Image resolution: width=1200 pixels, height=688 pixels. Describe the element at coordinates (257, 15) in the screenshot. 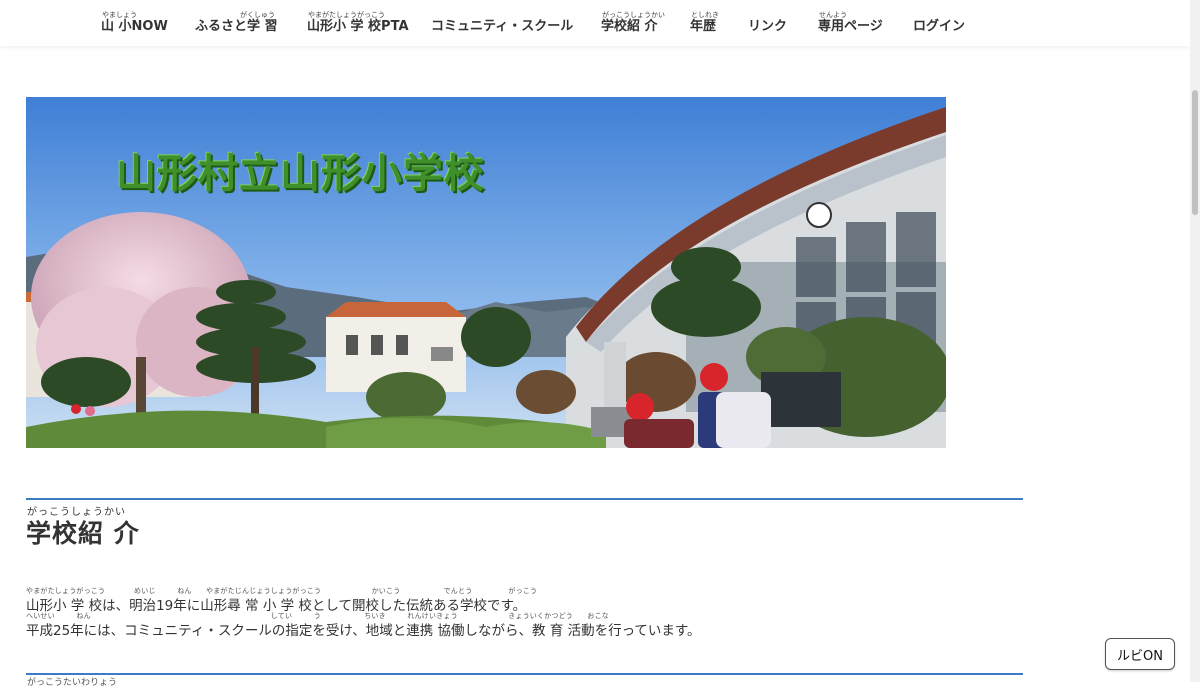

I see `nav-ruby: がくしゅう` at that location.